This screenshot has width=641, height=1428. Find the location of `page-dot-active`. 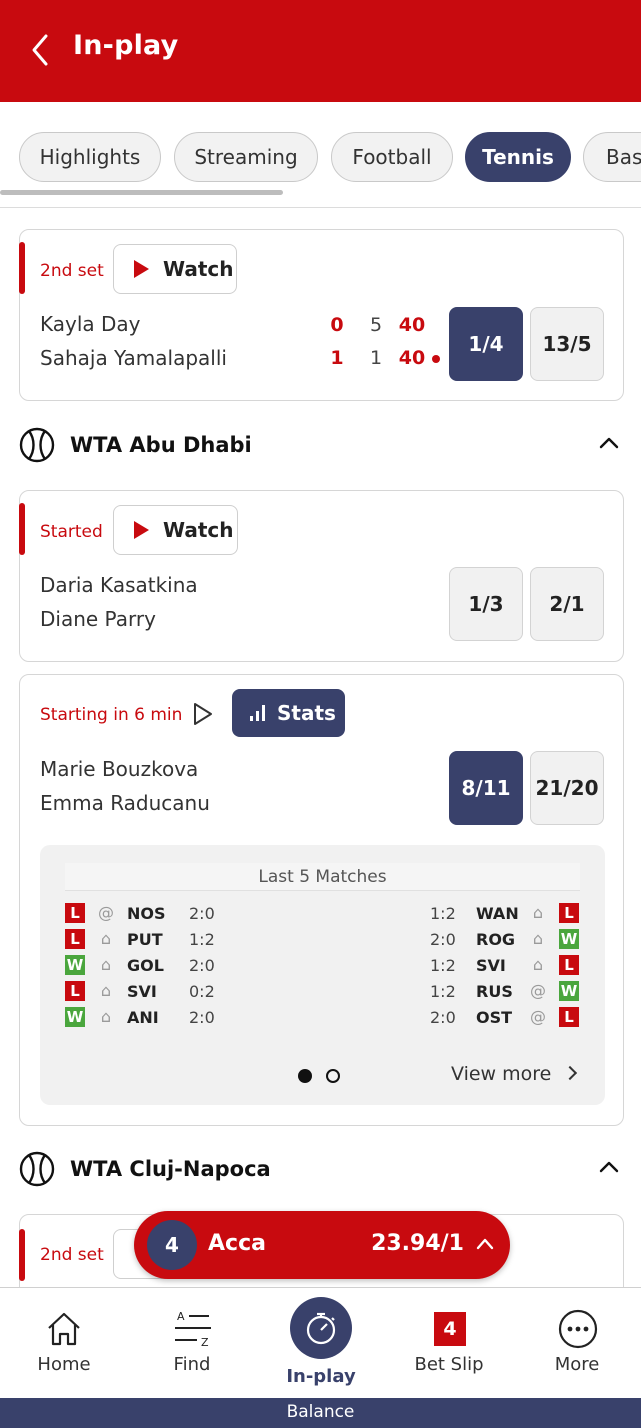

page-dot-active is located at coordinates (305, 1076).